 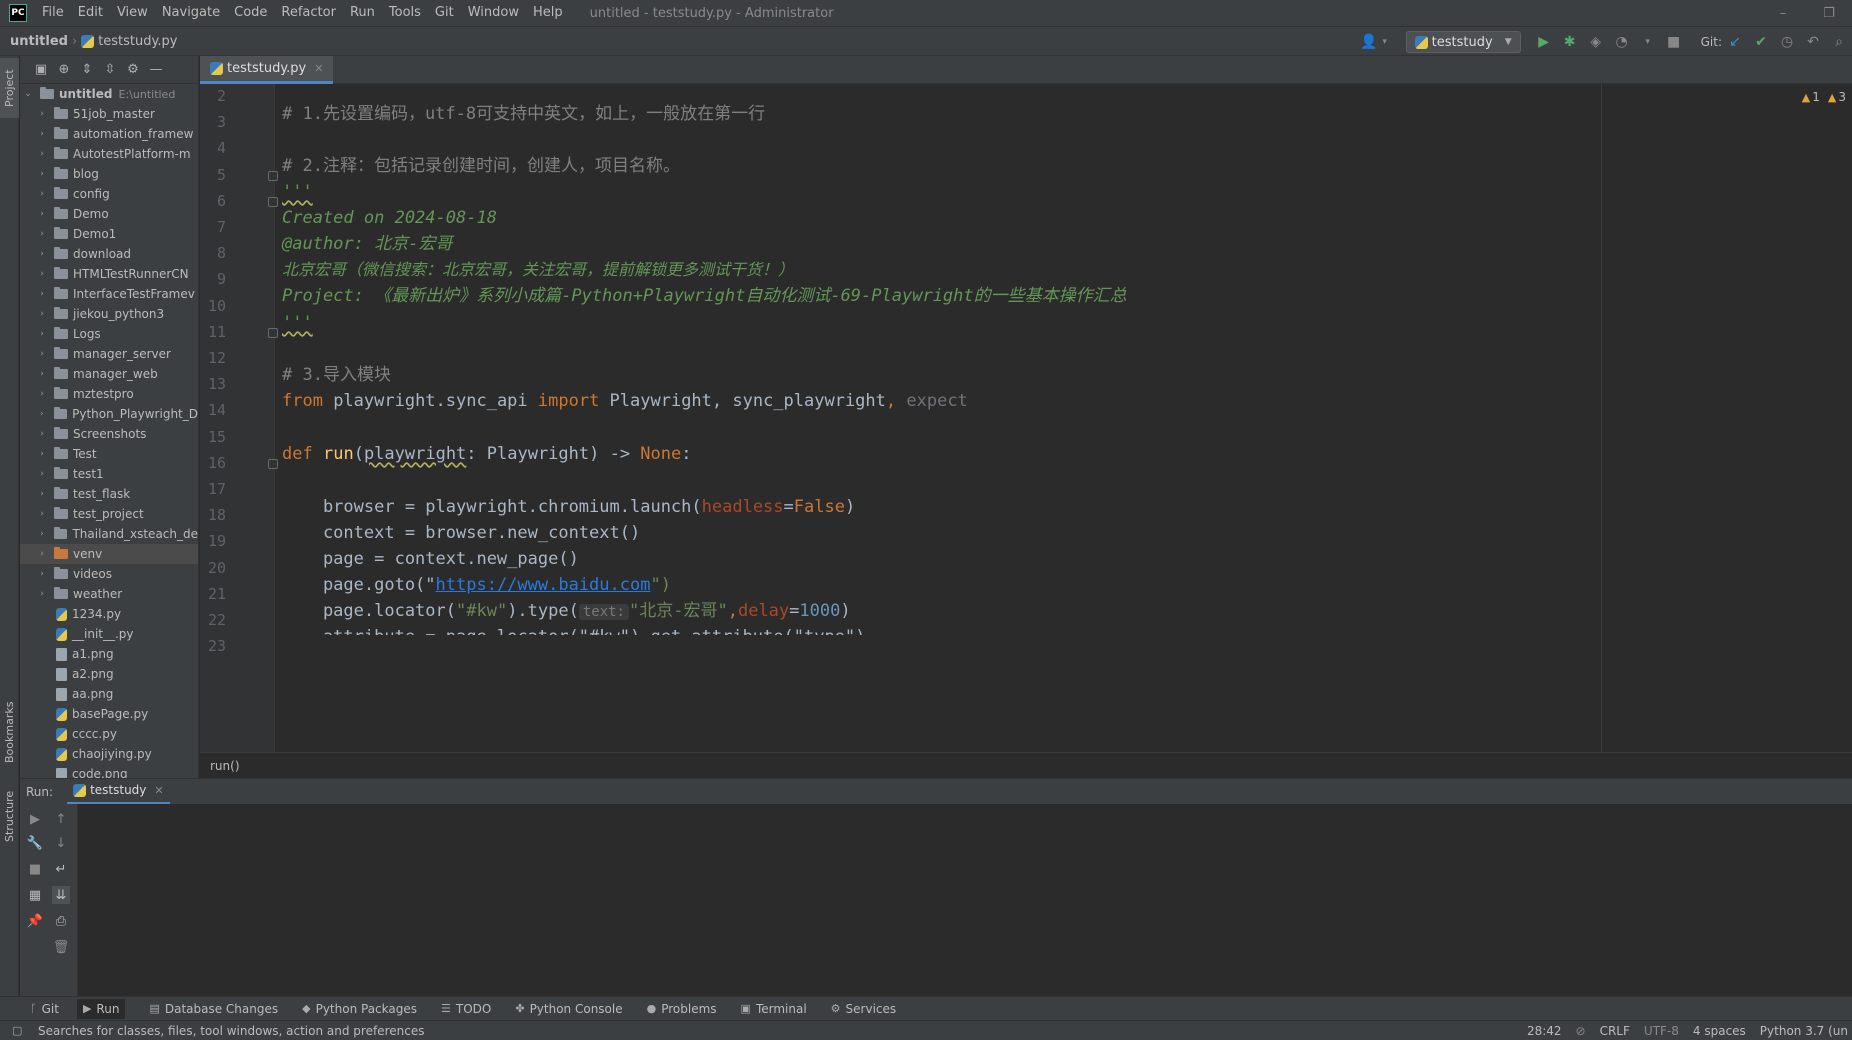 What do you see at coordinates (109, 134) in the screenshot?
I see `tree-folder: › automation_framew` at bounding box center [109, 134].